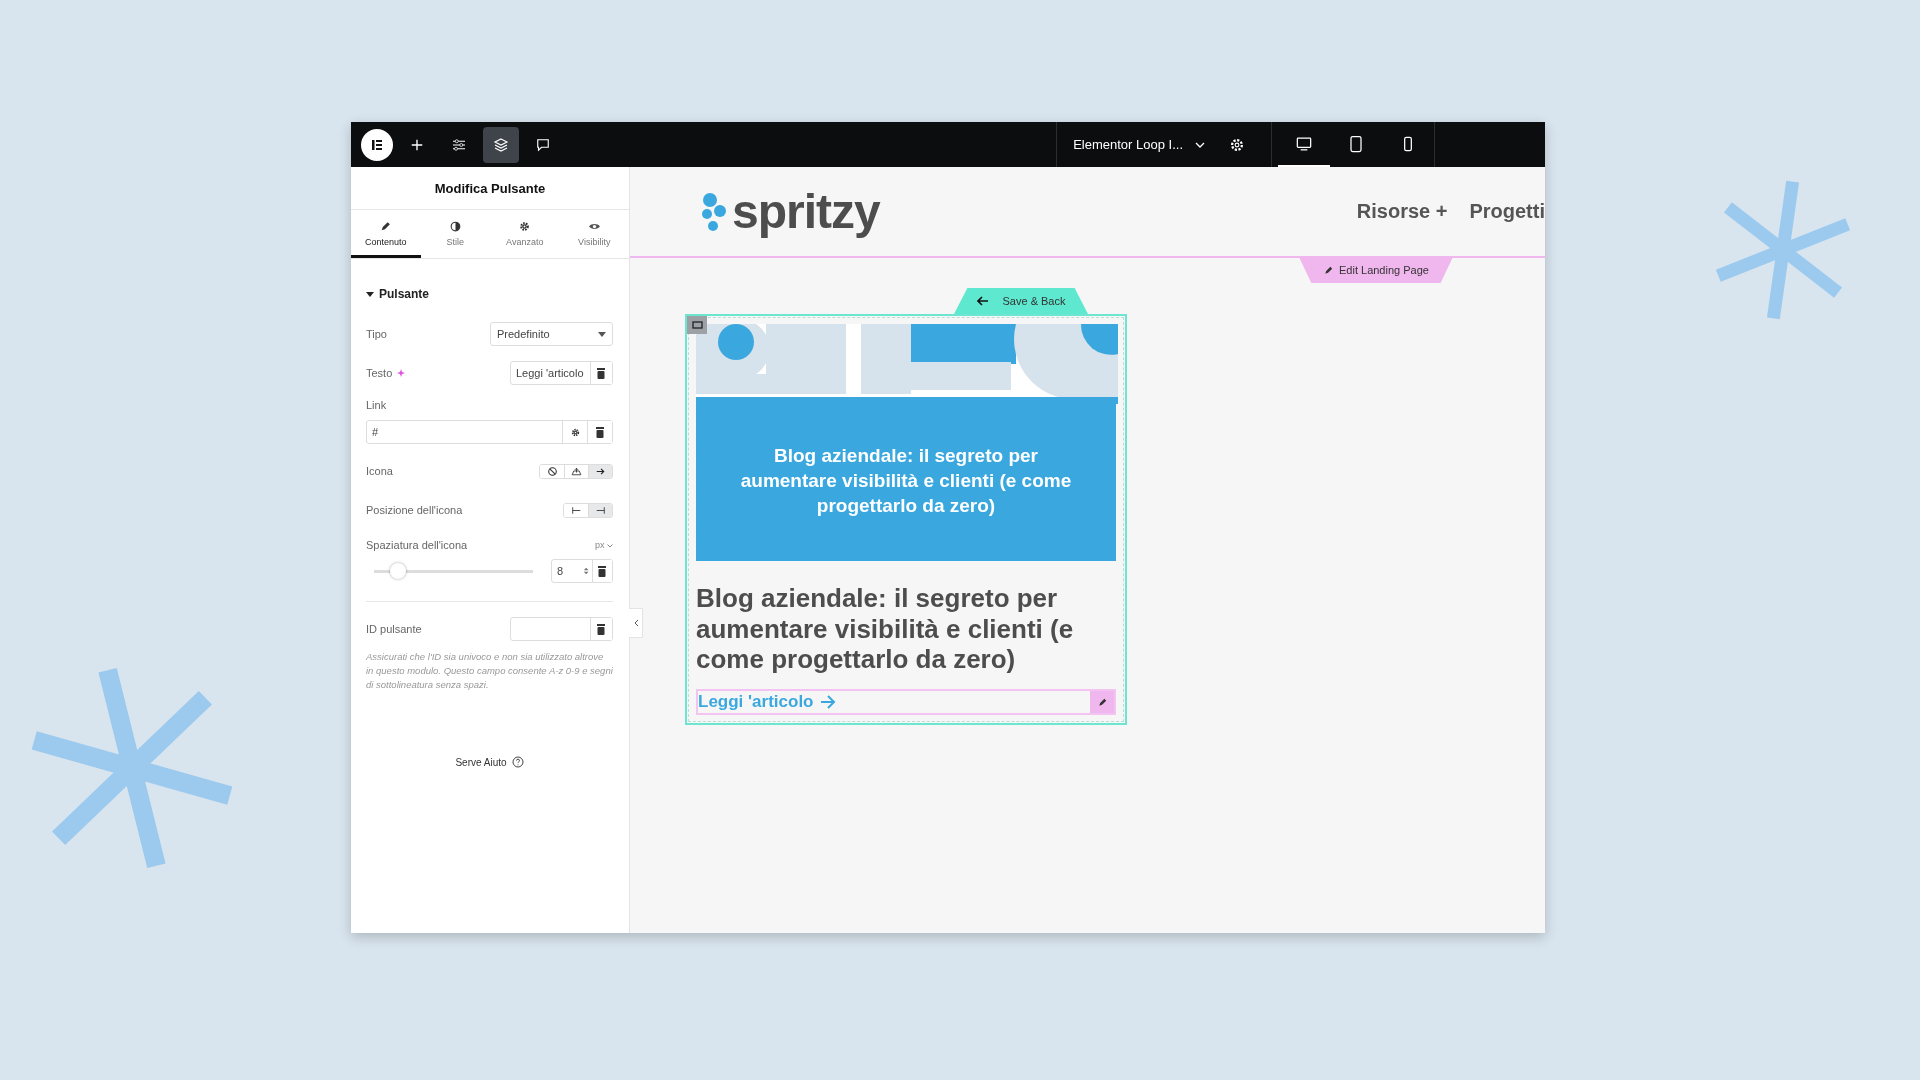  Describe the element at coordinates (567, 571) in the screenshot. I see `number-input: 8` at that location.